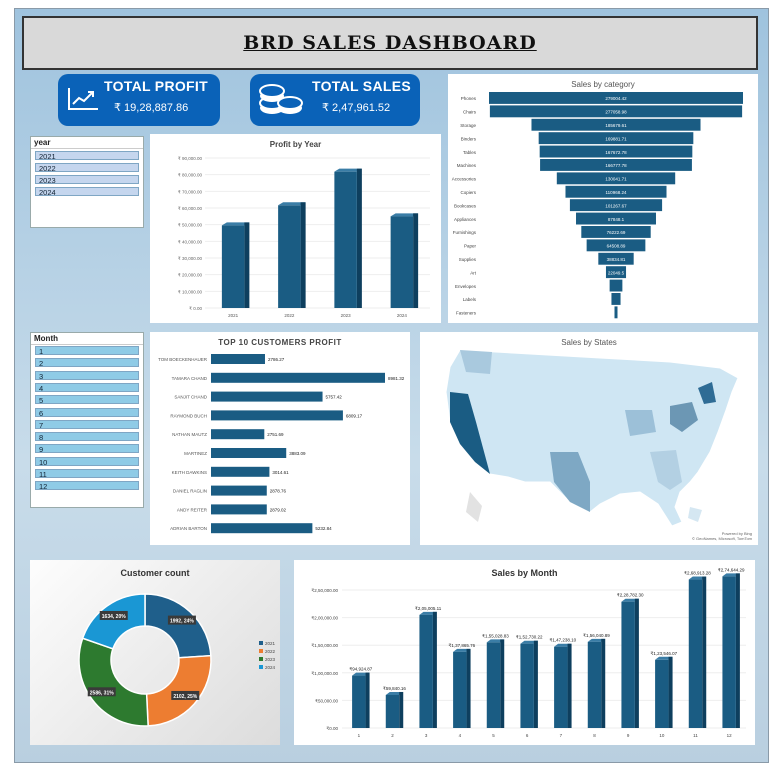 This screenshot has height=777, width=782. Describe the element at coordinates (465, 205) in the screenshot. I see `category-label: Bookcases` at that location.